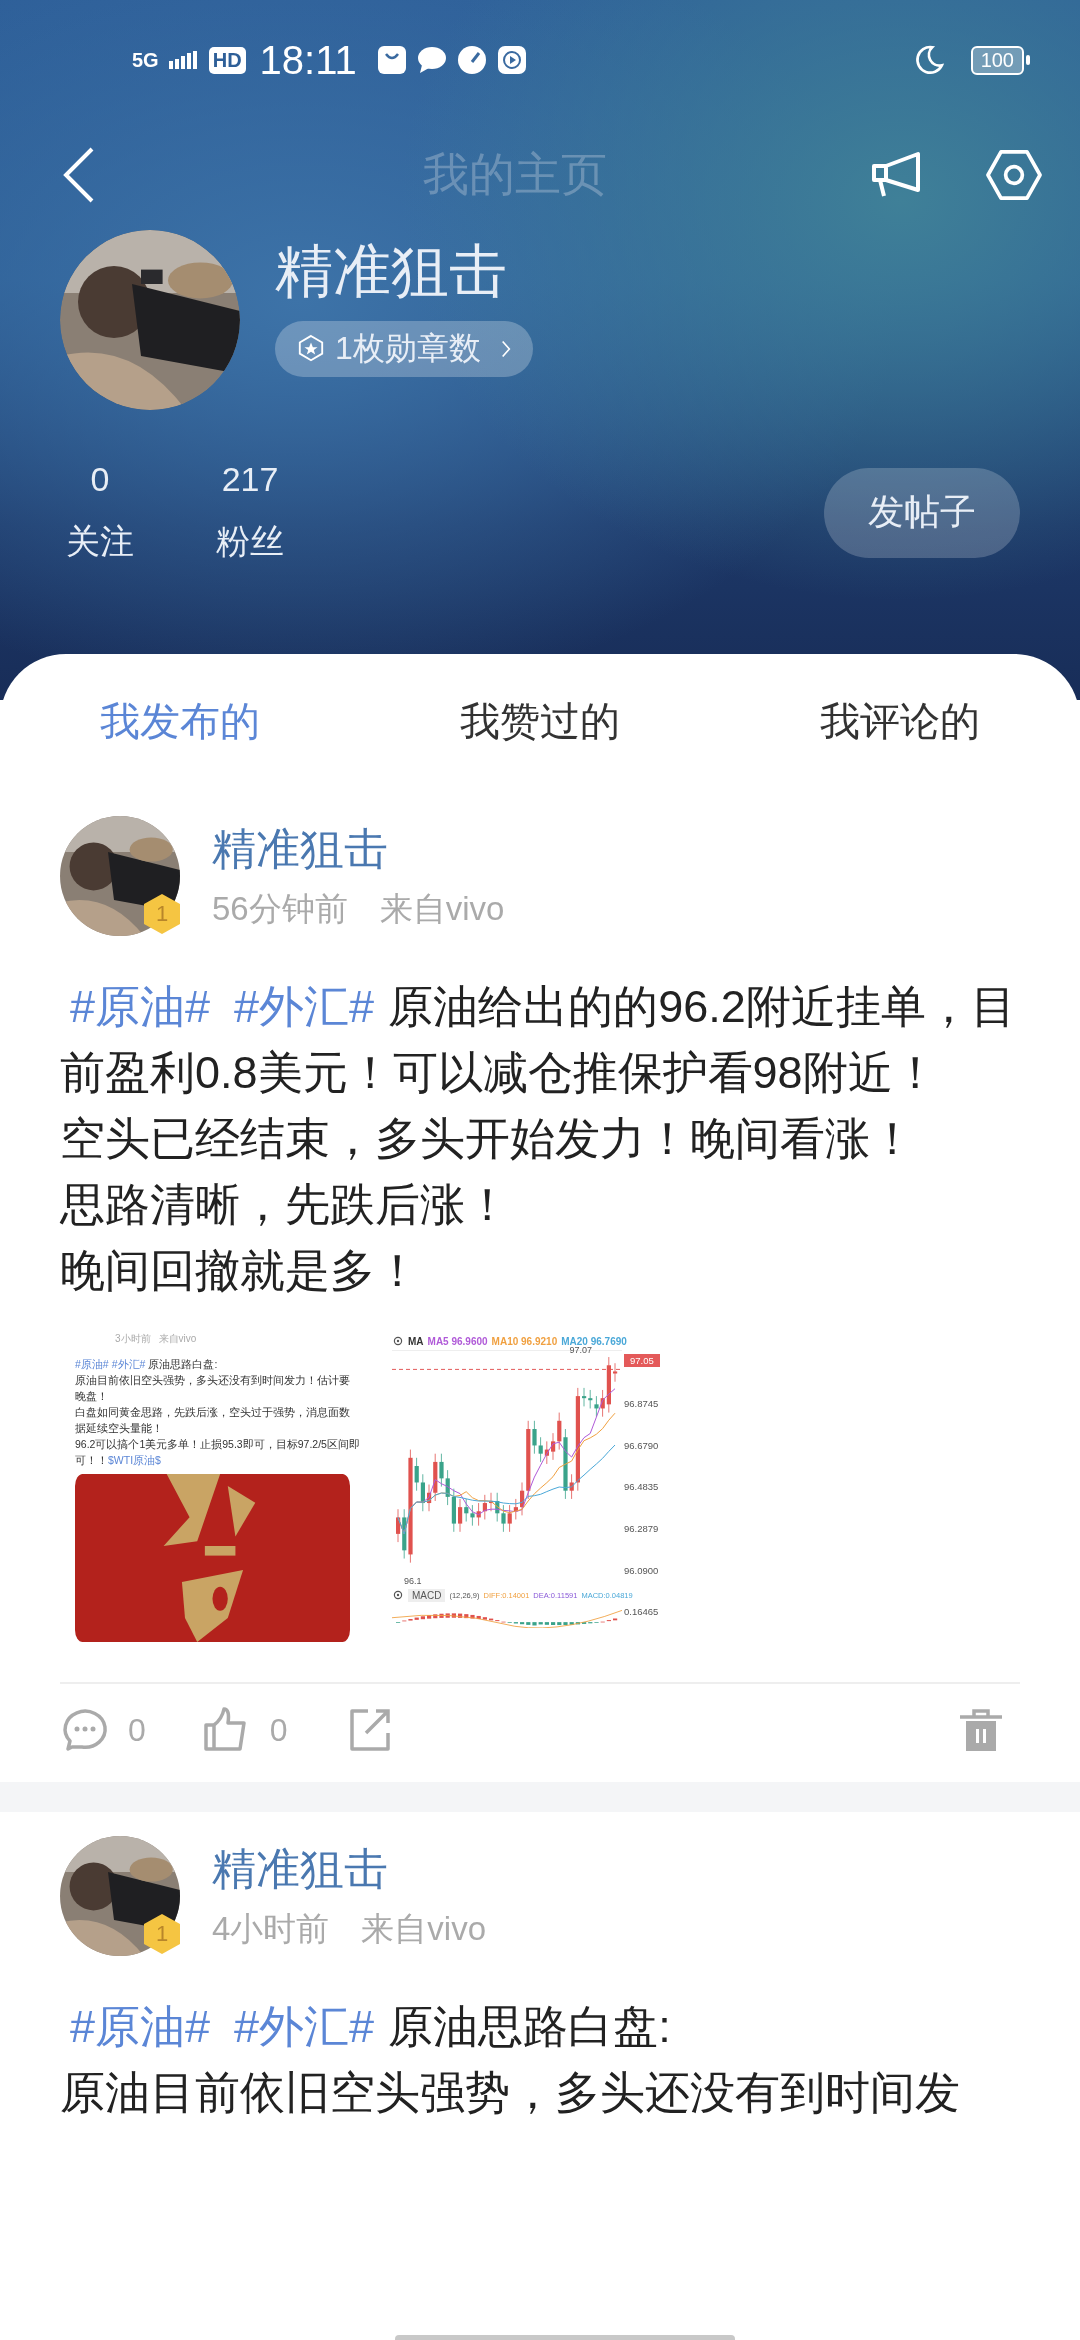 This screenshot has width=1080, height=2340. I want to click on axis-label: 96.4835, so click(642, 1487).